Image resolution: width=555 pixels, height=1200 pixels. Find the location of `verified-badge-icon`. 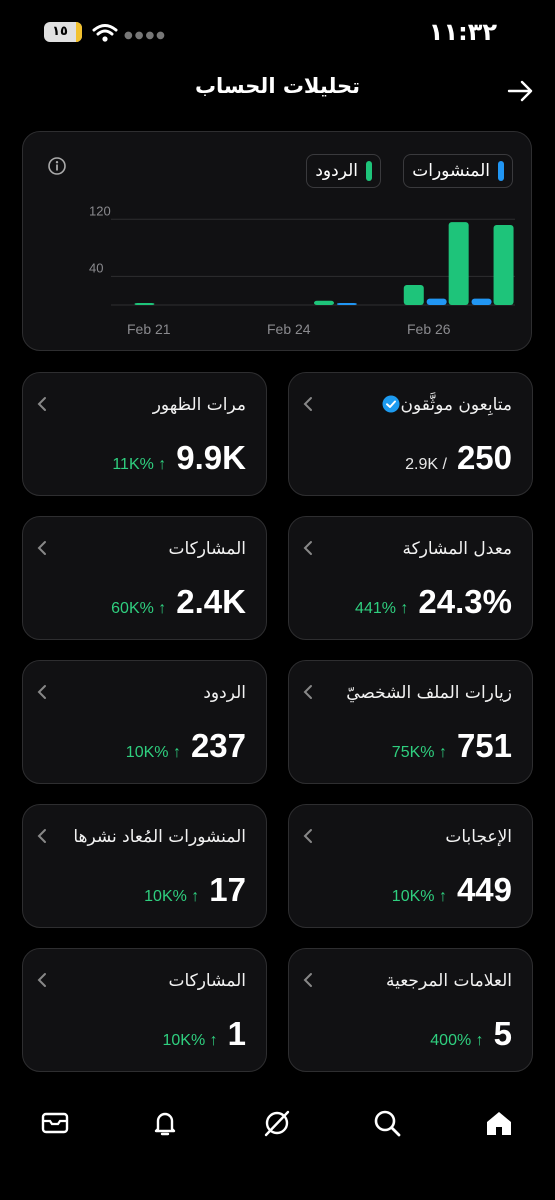

verified-badge-icon is located at coordinates (391, 404).